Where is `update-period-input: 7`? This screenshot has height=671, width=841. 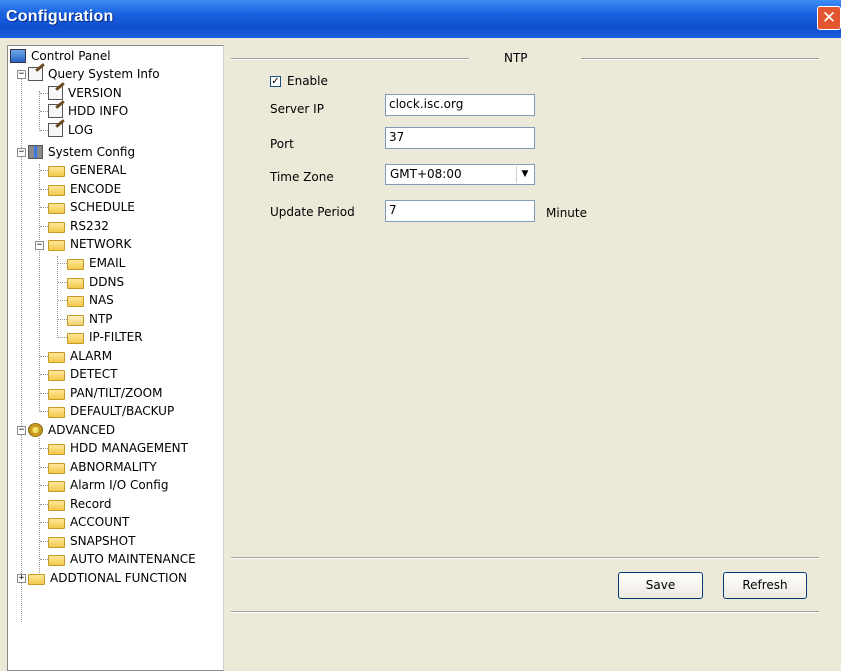
update-period-input: 7 is located at coordinates (460, 211).